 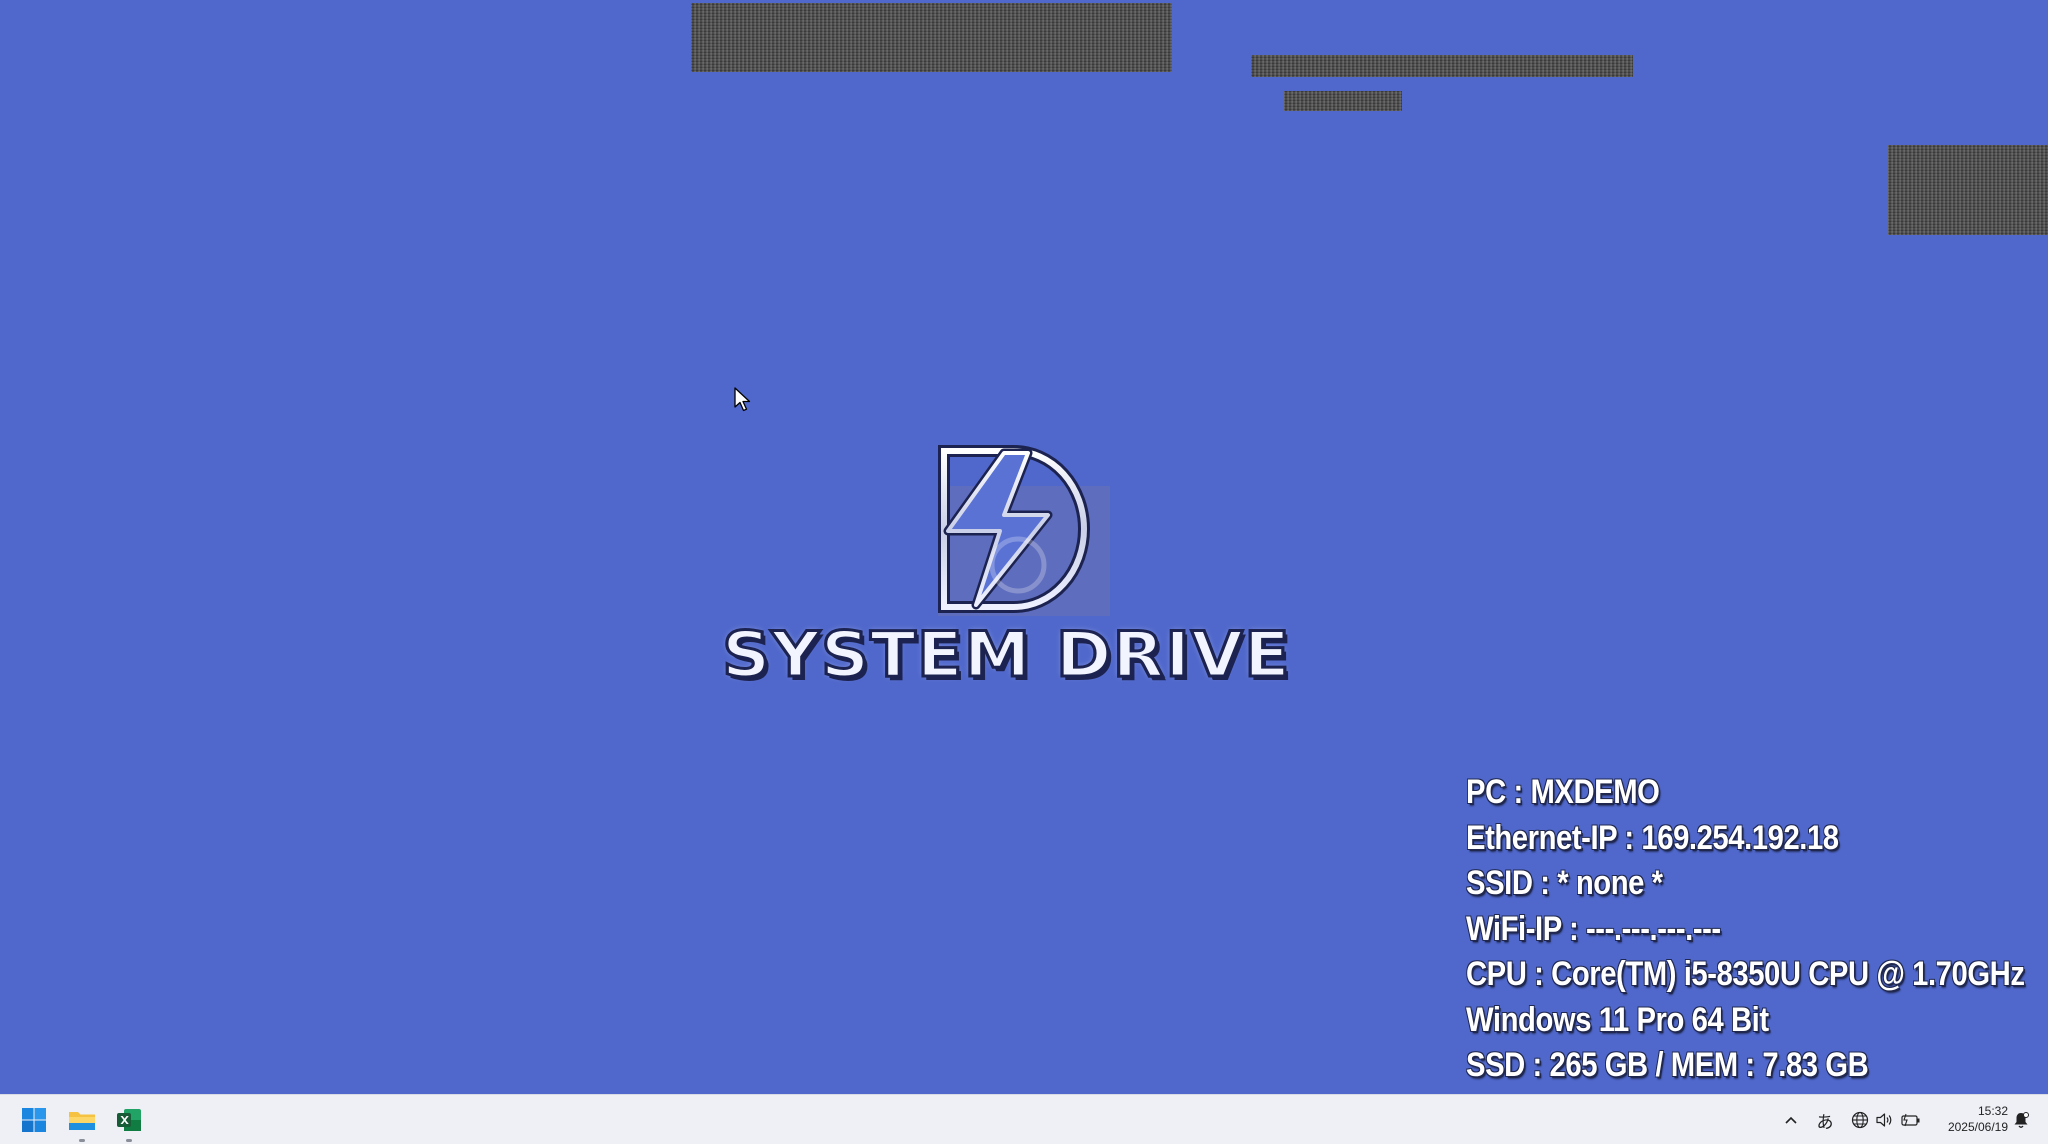 I want to click on system-info-pc: PC : MXDEMO, so click(x=1563, y=792).